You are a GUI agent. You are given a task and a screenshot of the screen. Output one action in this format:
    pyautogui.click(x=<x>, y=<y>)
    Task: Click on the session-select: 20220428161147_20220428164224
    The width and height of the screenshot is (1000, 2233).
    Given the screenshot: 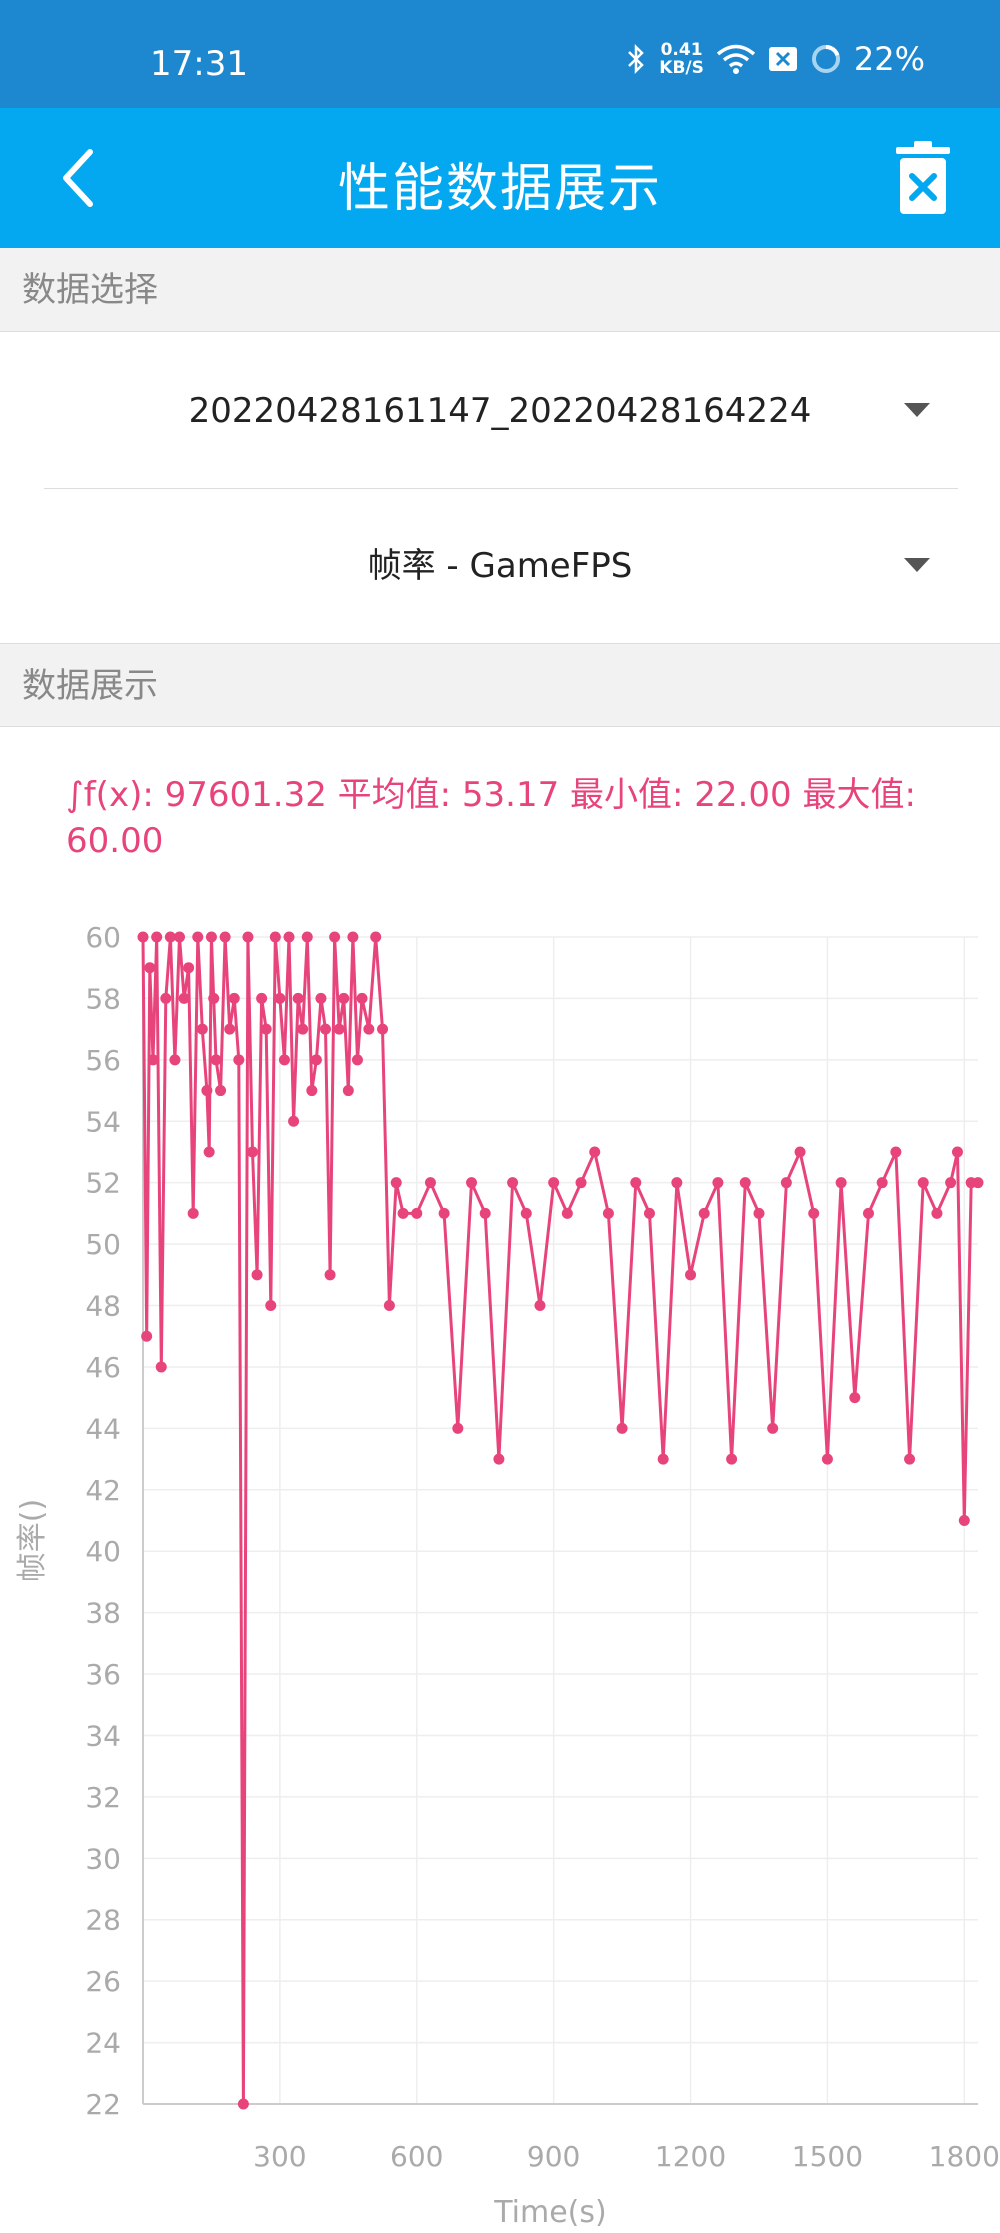 What is the action you would take?
    pyautogui.click(x=500, y=411)
    